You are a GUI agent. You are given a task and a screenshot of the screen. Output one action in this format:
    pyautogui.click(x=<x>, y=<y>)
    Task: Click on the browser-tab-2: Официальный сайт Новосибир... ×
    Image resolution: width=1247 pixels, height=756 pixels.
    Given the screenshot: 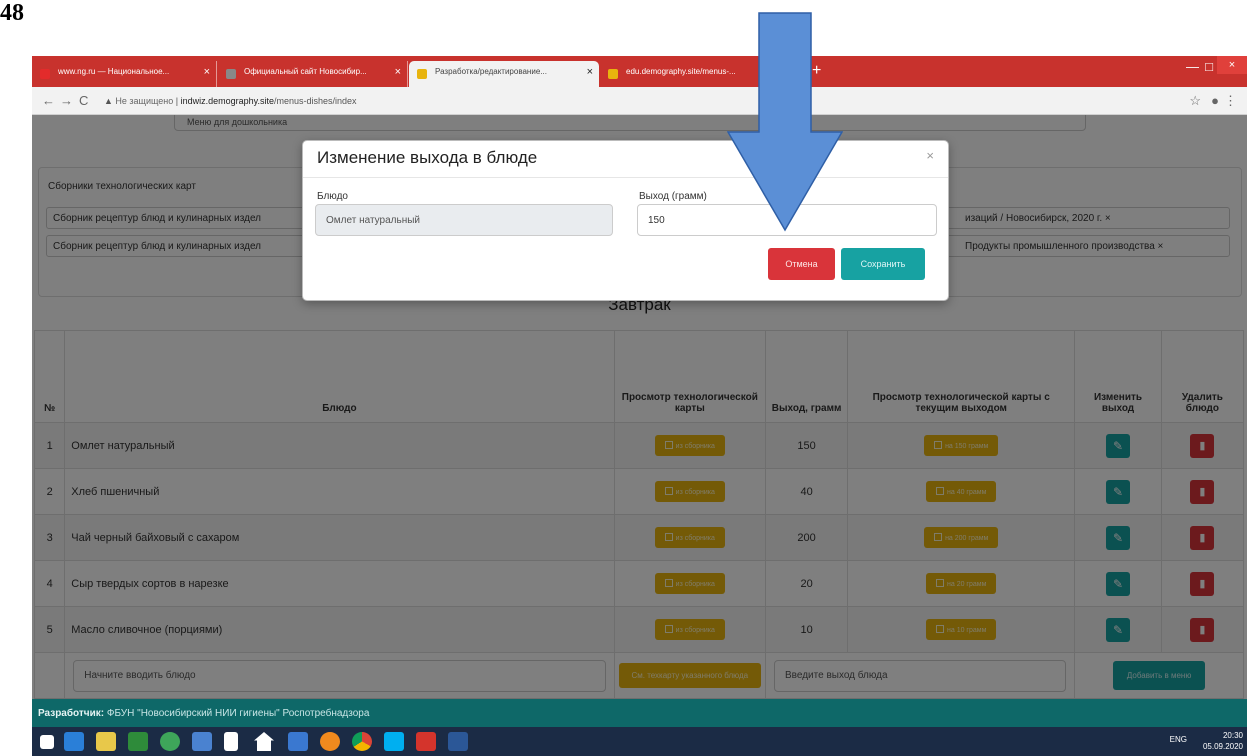 What is the action you would take?
    pyautogui.click(x=313, y=74)
    